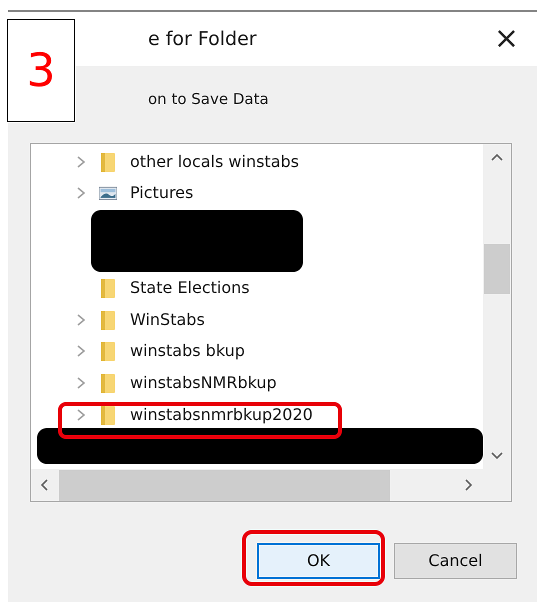 The height and width of the screenshot is (602, 537). I want to click on vertical-scrollbar, so click(497, 306).